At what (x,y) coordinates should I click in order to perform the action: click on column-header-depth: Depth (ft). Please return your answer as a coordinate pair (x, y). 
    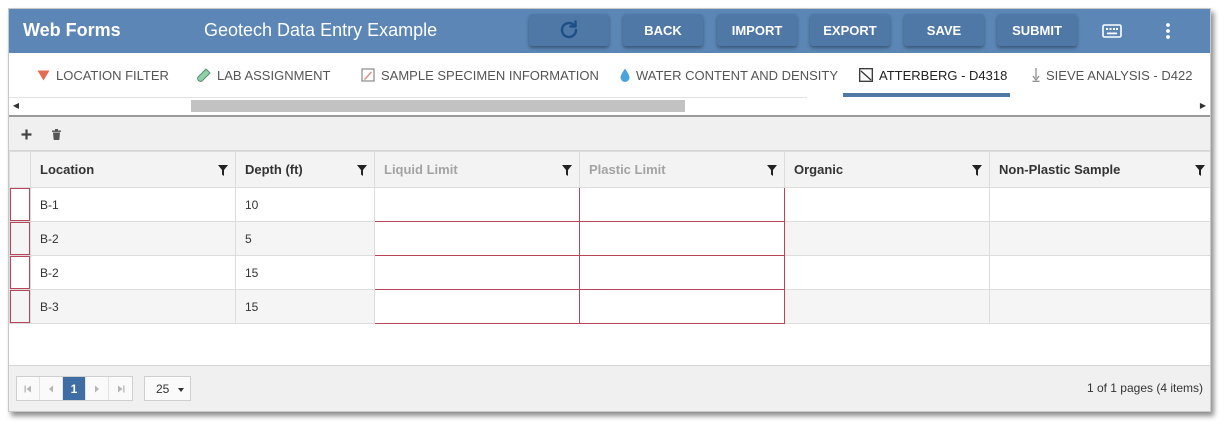
    Looking at the image, I should click on (305, 169).